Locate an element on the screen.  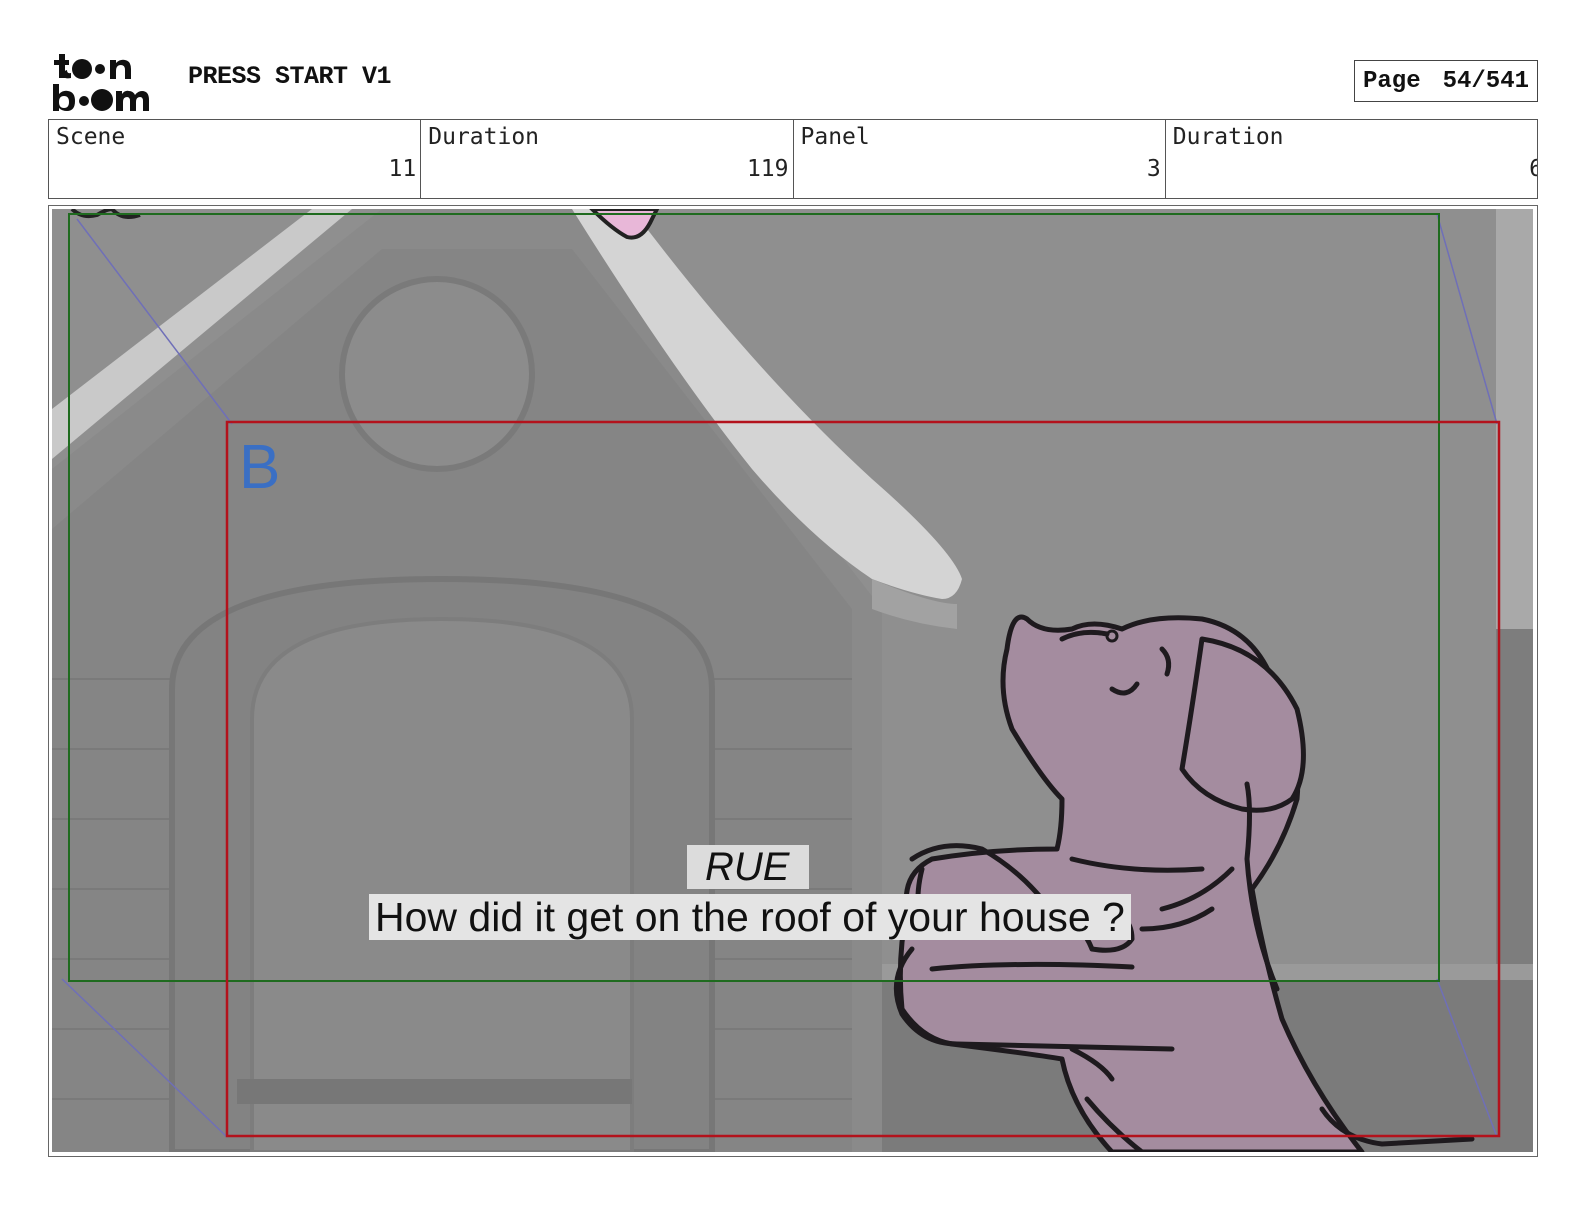
scene-duration-value: 119 is located at coordinates (767, 169).